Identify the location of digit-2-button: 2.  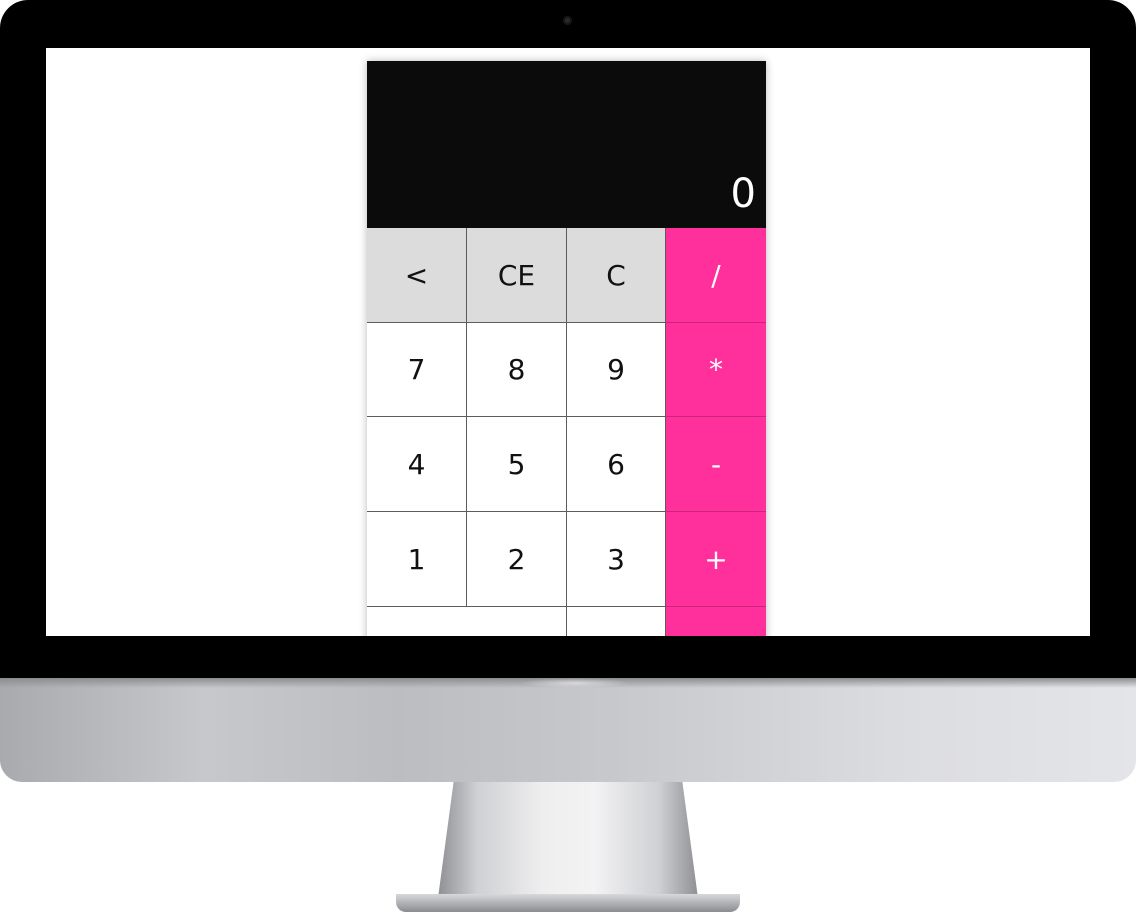
(517, 559).